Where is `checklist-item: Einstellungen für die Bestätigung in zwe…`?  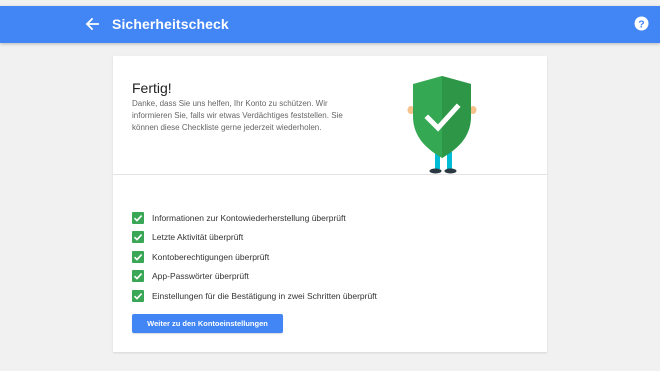 checklist-item: Einstellungen für die Bestätigung in zwe… is located at coordinates (254, 296).